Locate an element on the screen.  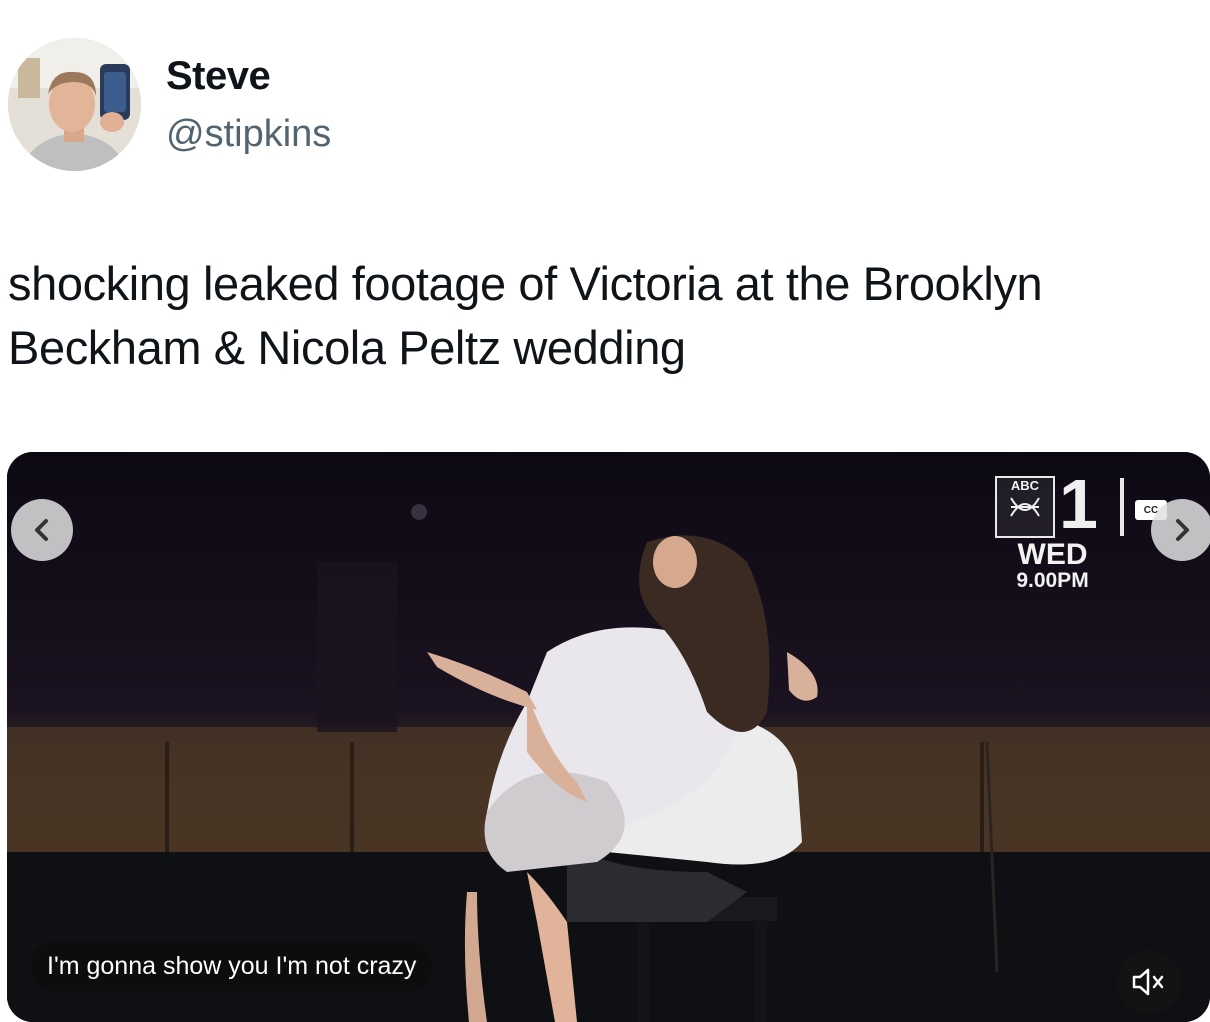
next-media-button is located at coordinates (1180, 530).